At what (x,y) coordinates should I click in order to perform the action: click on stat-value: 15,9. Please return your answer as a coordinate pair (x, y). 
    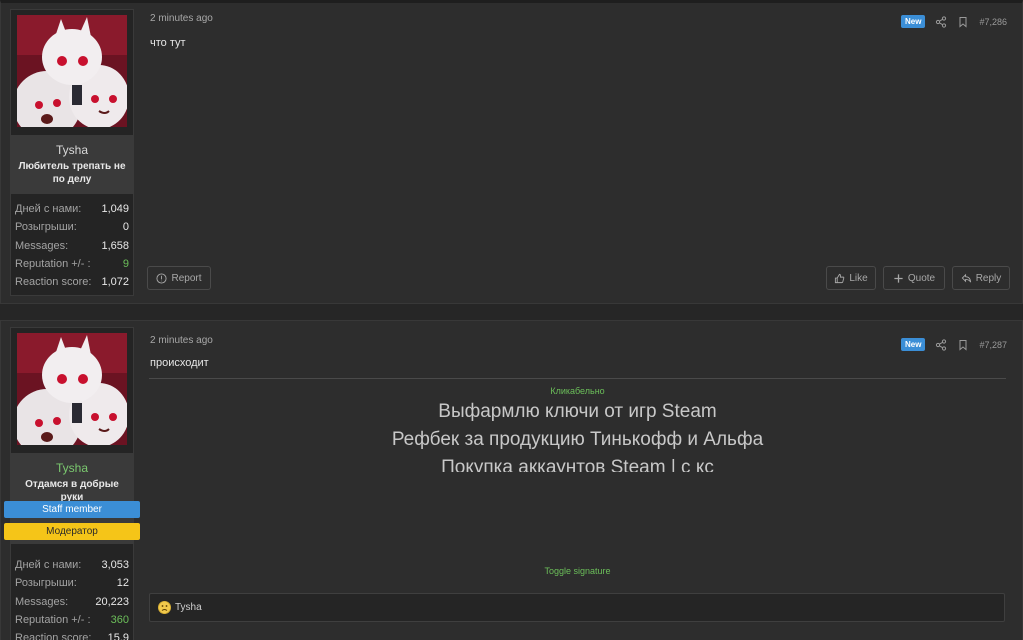
    Looking at the image, I should click on (118, 636).